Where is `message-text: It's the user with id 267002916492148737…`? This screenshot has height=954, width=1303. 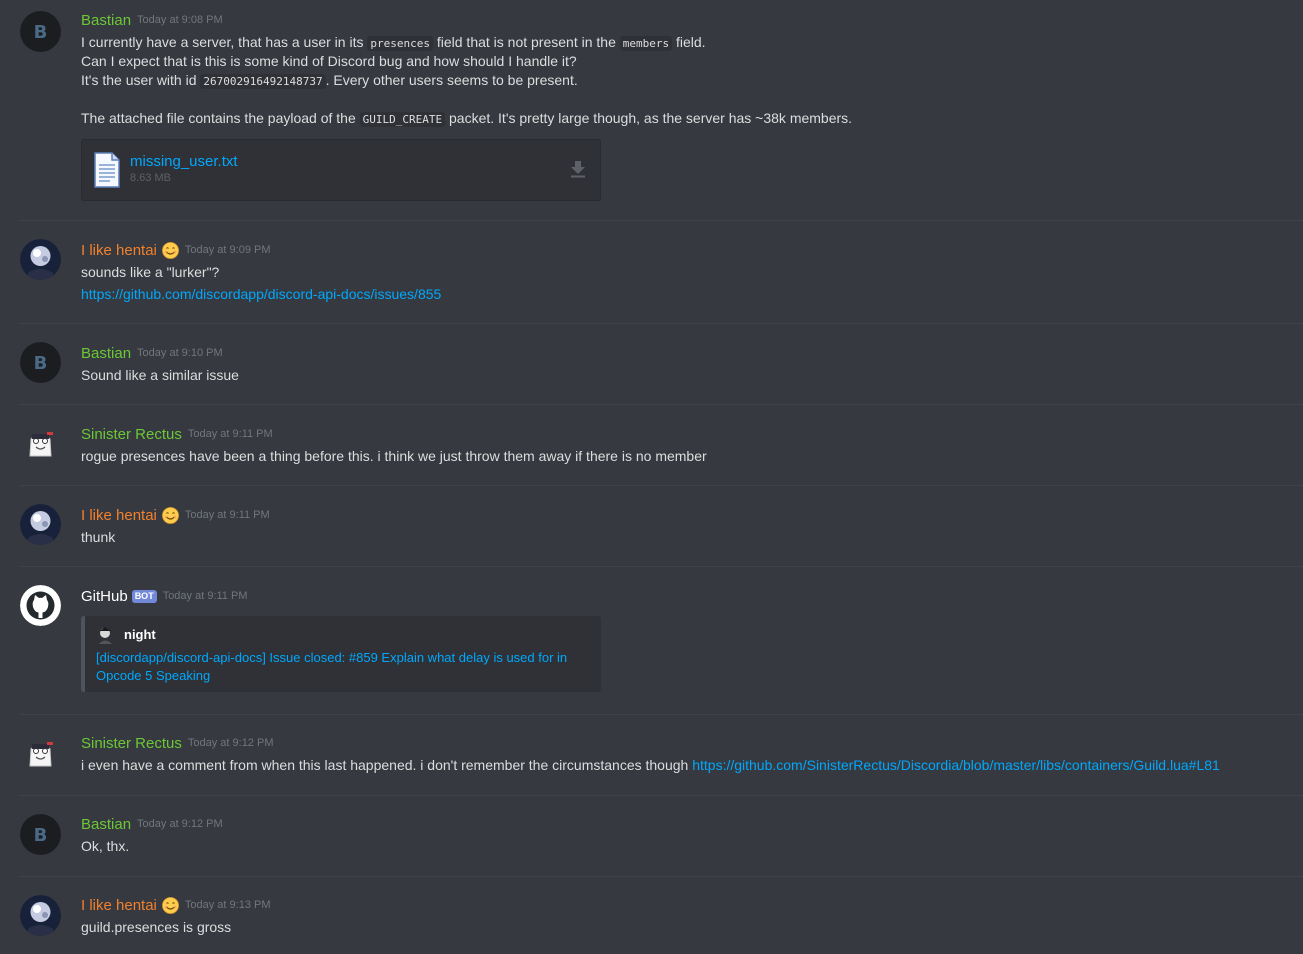 message-text: It's the user with id 267002916492148737… is located at coordinates (329, 80).